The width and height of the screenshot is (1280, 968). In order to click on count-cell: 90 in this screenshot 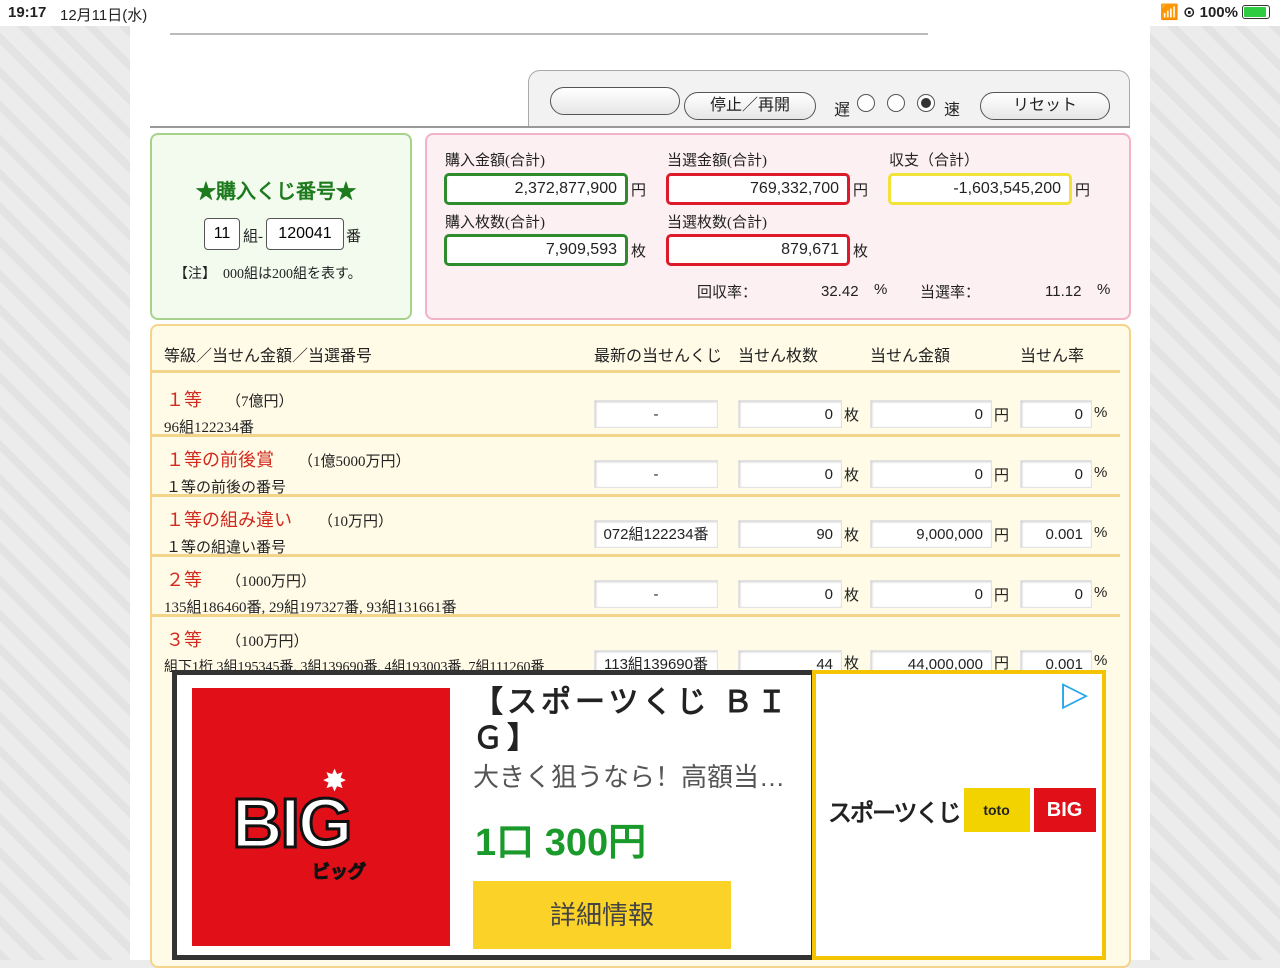, I will do `click(790, 534)`.